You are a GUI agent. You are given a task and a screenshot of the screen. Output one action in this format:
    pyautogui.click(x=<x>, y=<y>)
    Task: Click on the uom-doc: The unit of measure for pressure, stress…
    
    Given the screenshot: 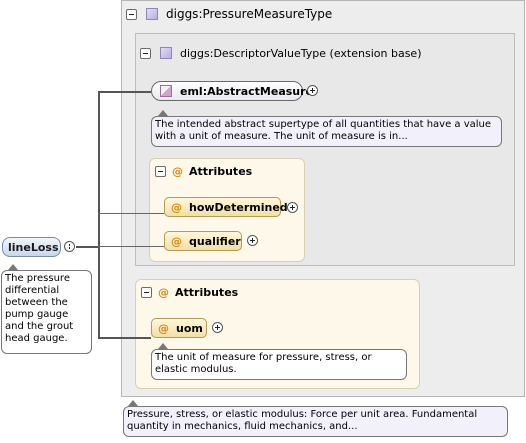 What is the action you would take?
    pyautogui.click(x=279, y=364)
    